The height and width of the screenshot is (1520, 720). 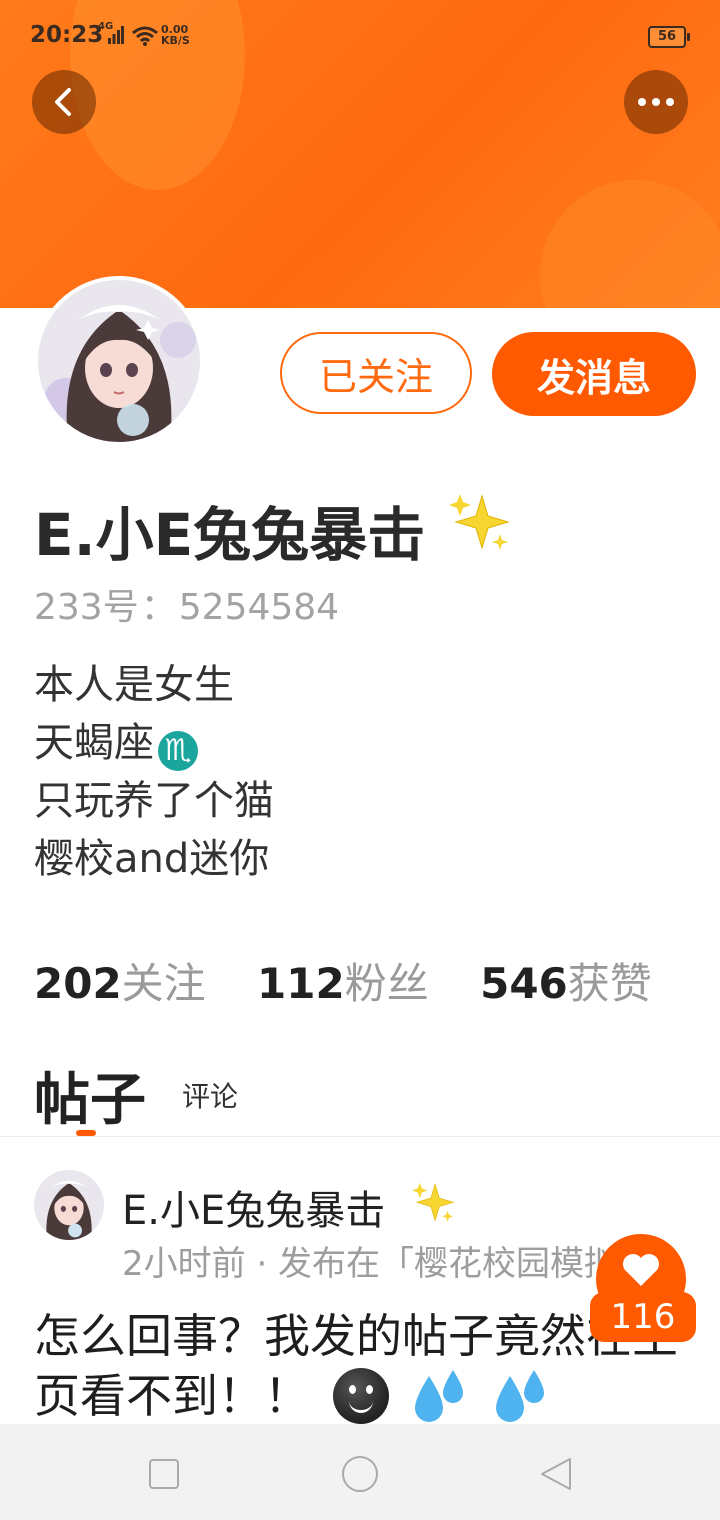 I want to click on user-id-label: 233号, so click(x=86, y=607).